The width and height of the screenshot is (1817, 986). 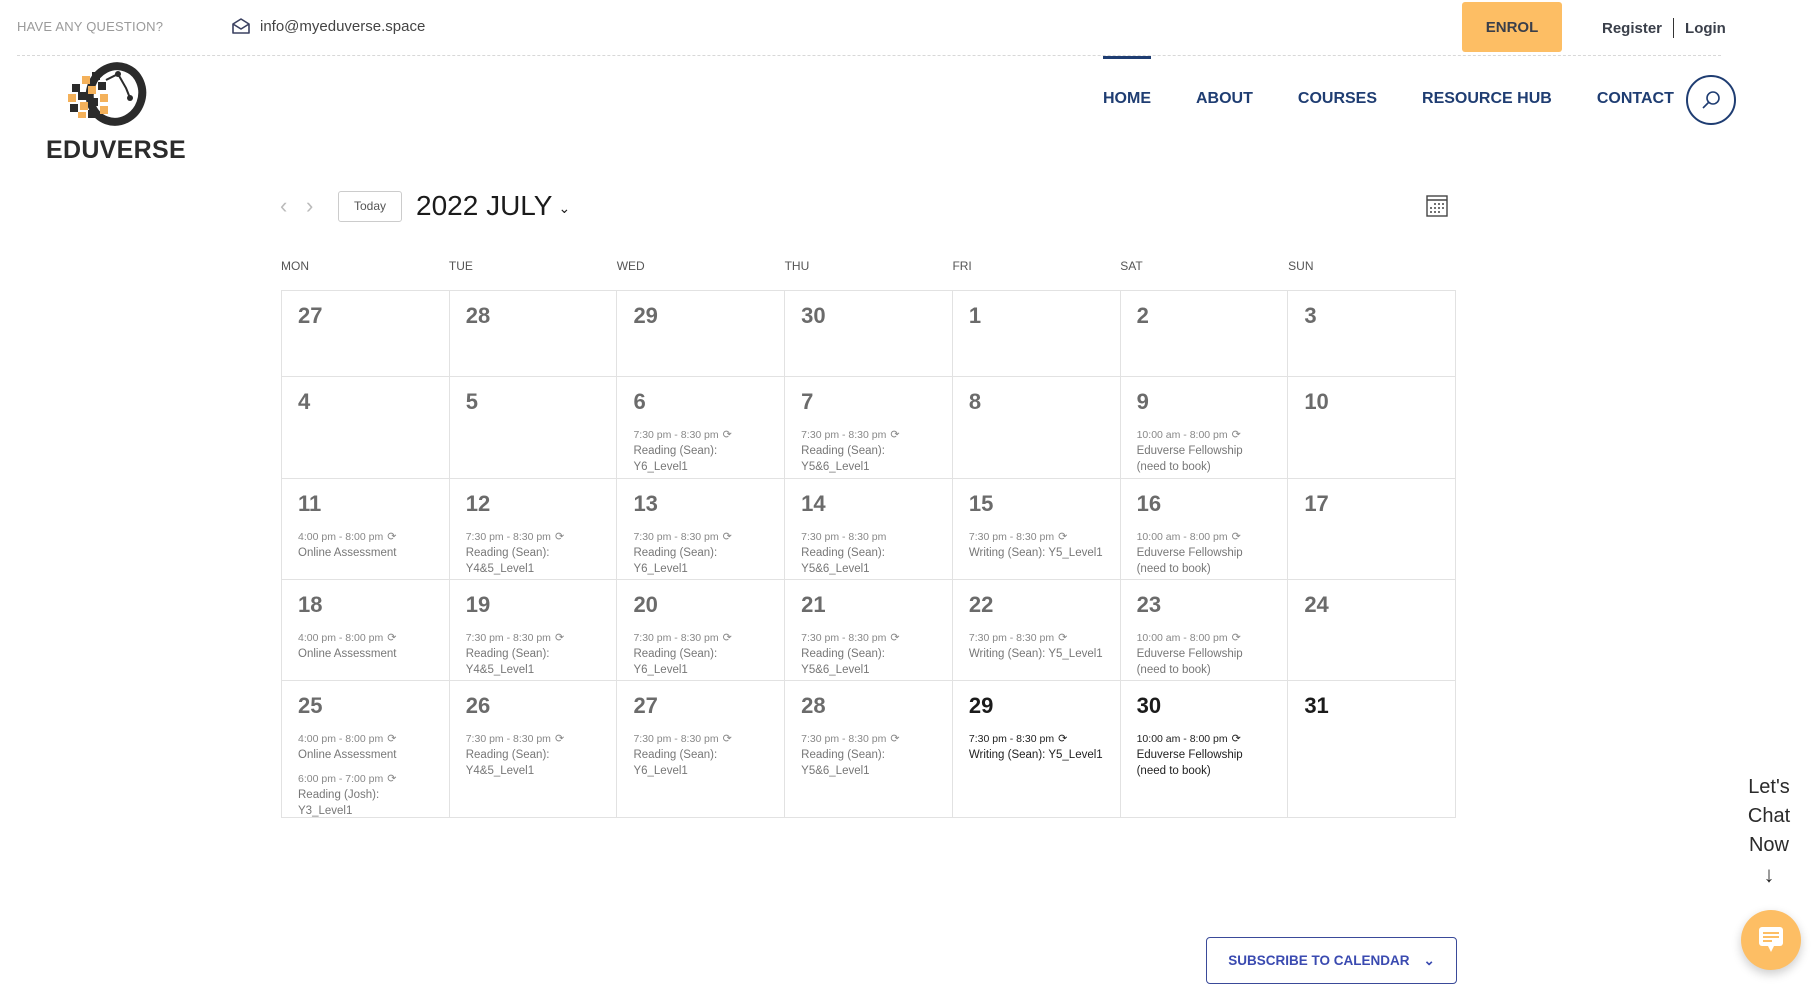 What do you see at coordinates (1705, 28) in the screenshot?
I see `login-link: Login` at bounding box center [1705, 28].